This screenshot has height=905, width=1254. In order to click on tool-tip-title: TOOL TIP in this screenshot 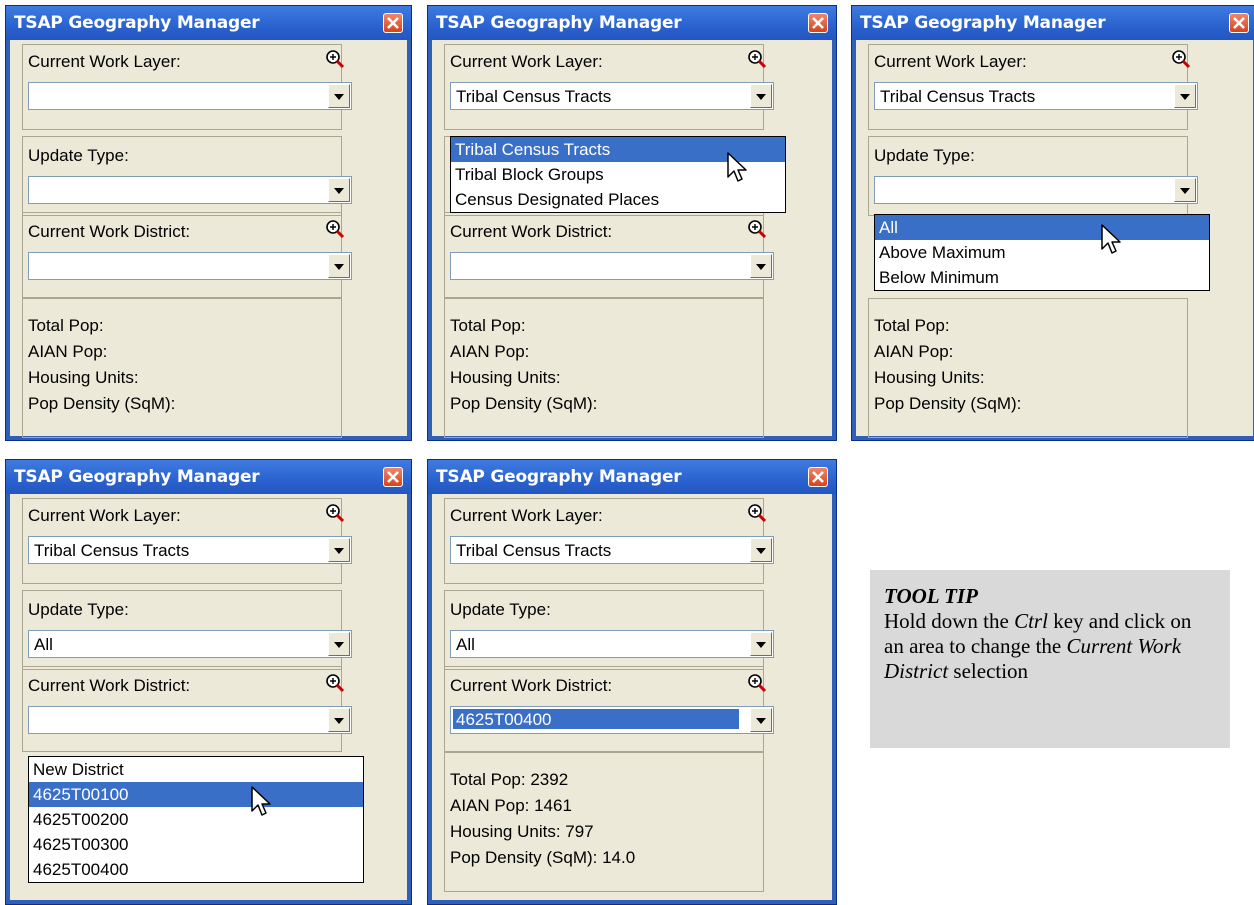, I will do `click(931, 596)`.